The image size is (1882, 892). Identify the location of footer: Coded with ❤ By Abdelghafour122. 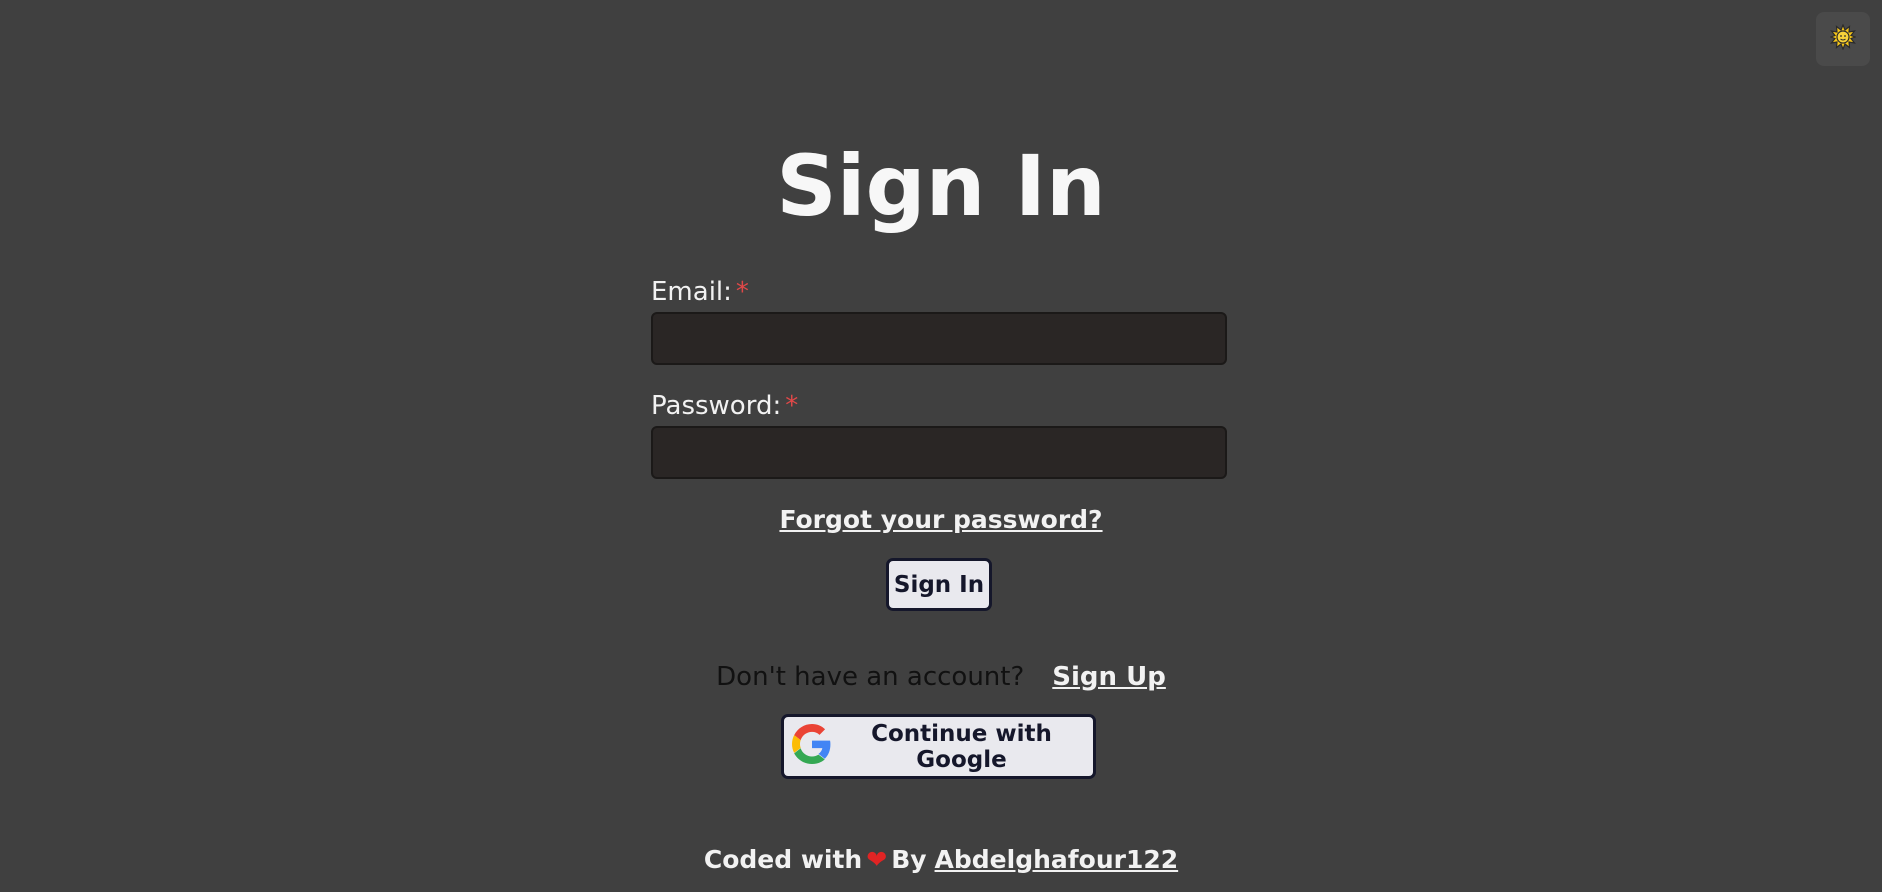
(941, 860).